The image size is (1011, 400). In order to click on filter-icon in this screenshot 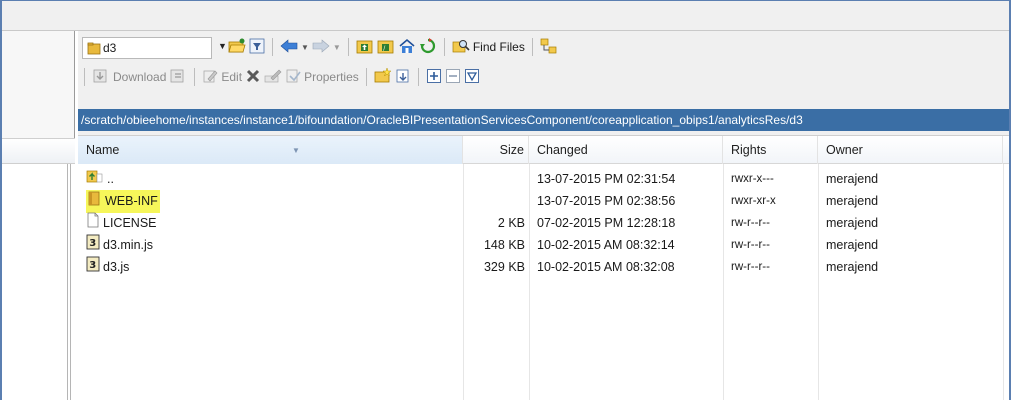, I will do `click(257, 47)`.